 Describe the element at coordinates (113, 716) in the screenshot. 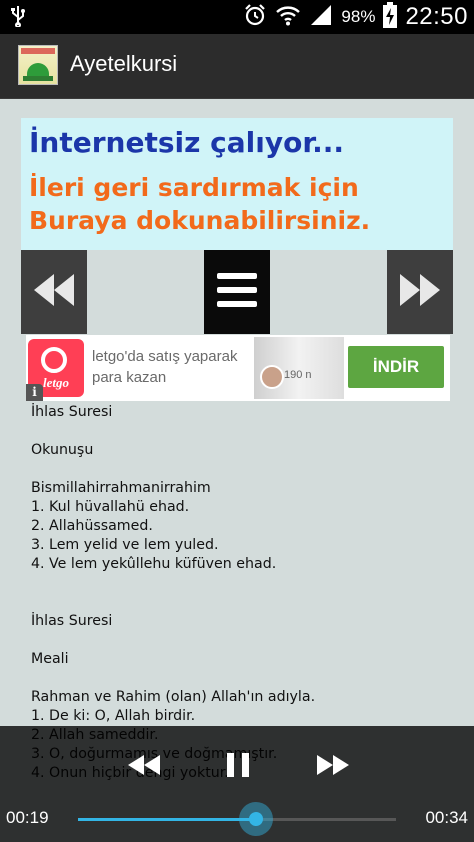

I see `text-line: 1. De ki: O, Allah birdir.` at that location.